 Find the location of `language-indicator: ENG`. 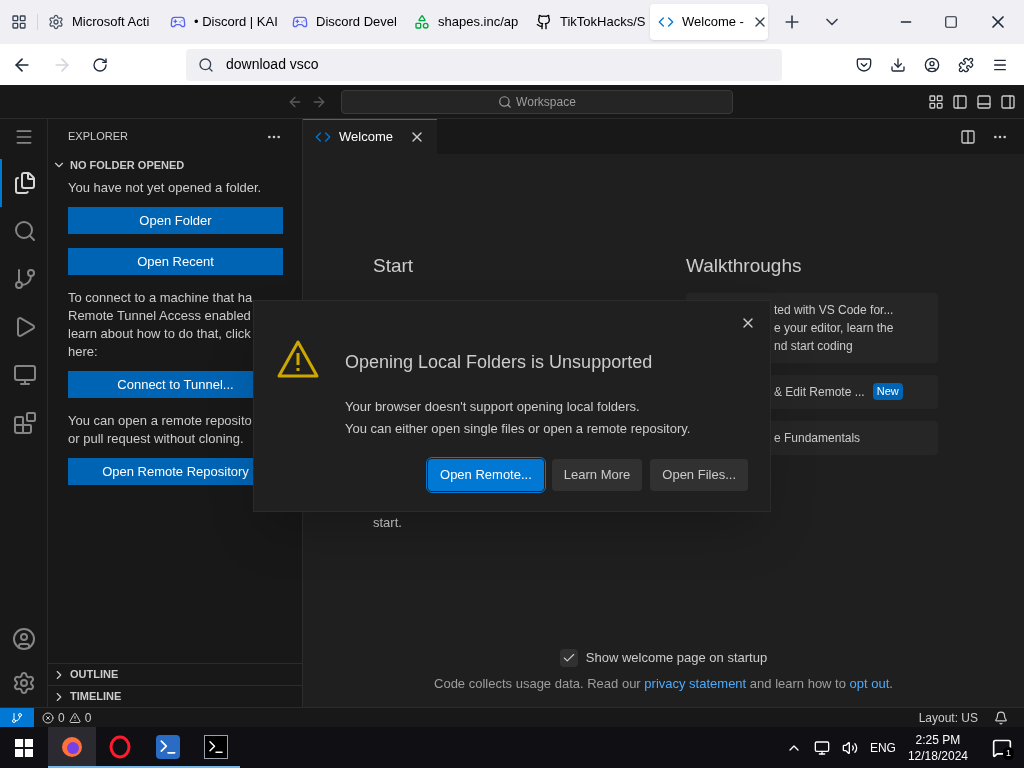

language-indicator: ENG is located at coordinates (882, 747).